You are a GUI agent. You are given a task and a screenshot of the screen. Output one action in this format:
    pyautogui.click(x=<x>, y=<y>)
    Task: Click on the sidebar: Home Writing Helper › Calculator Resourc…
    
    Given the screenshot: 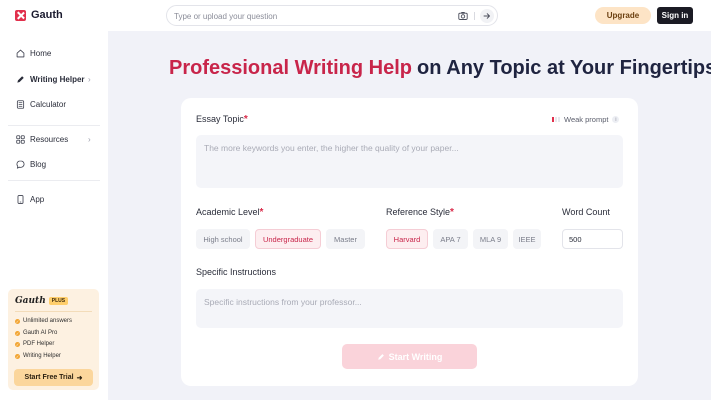 What is the action you would take?
    pyautogui.click(x=54, y=215)
    